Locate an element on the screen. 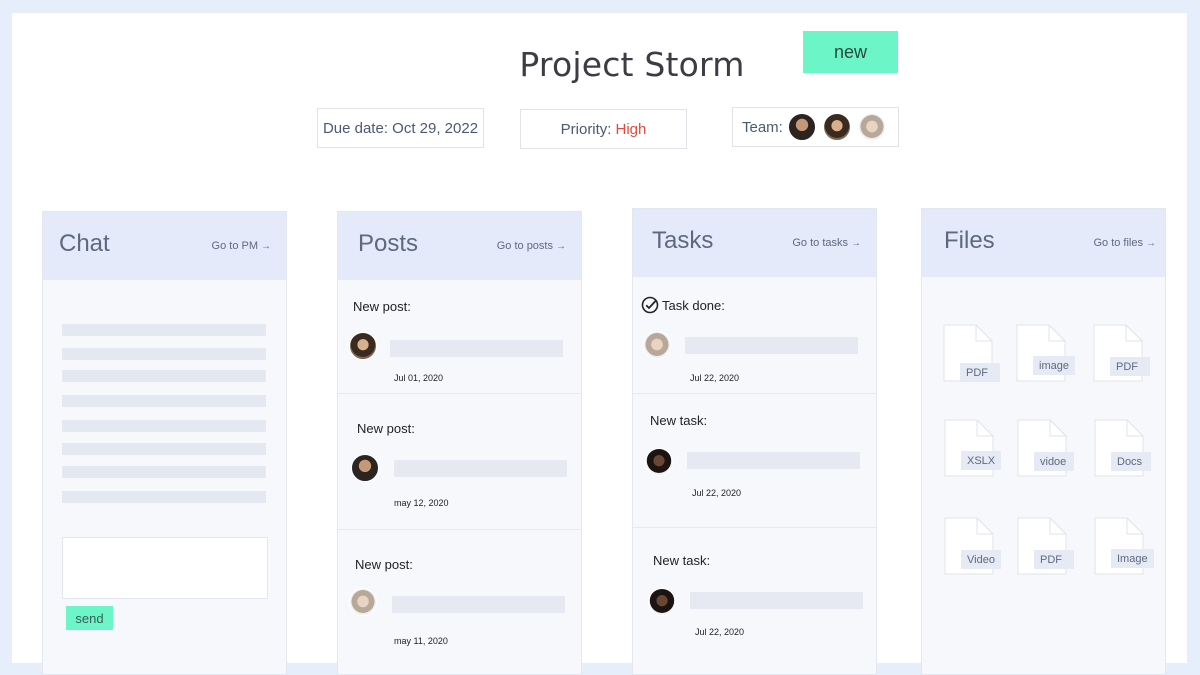  new-button: new is located at coordinates (850, 52).